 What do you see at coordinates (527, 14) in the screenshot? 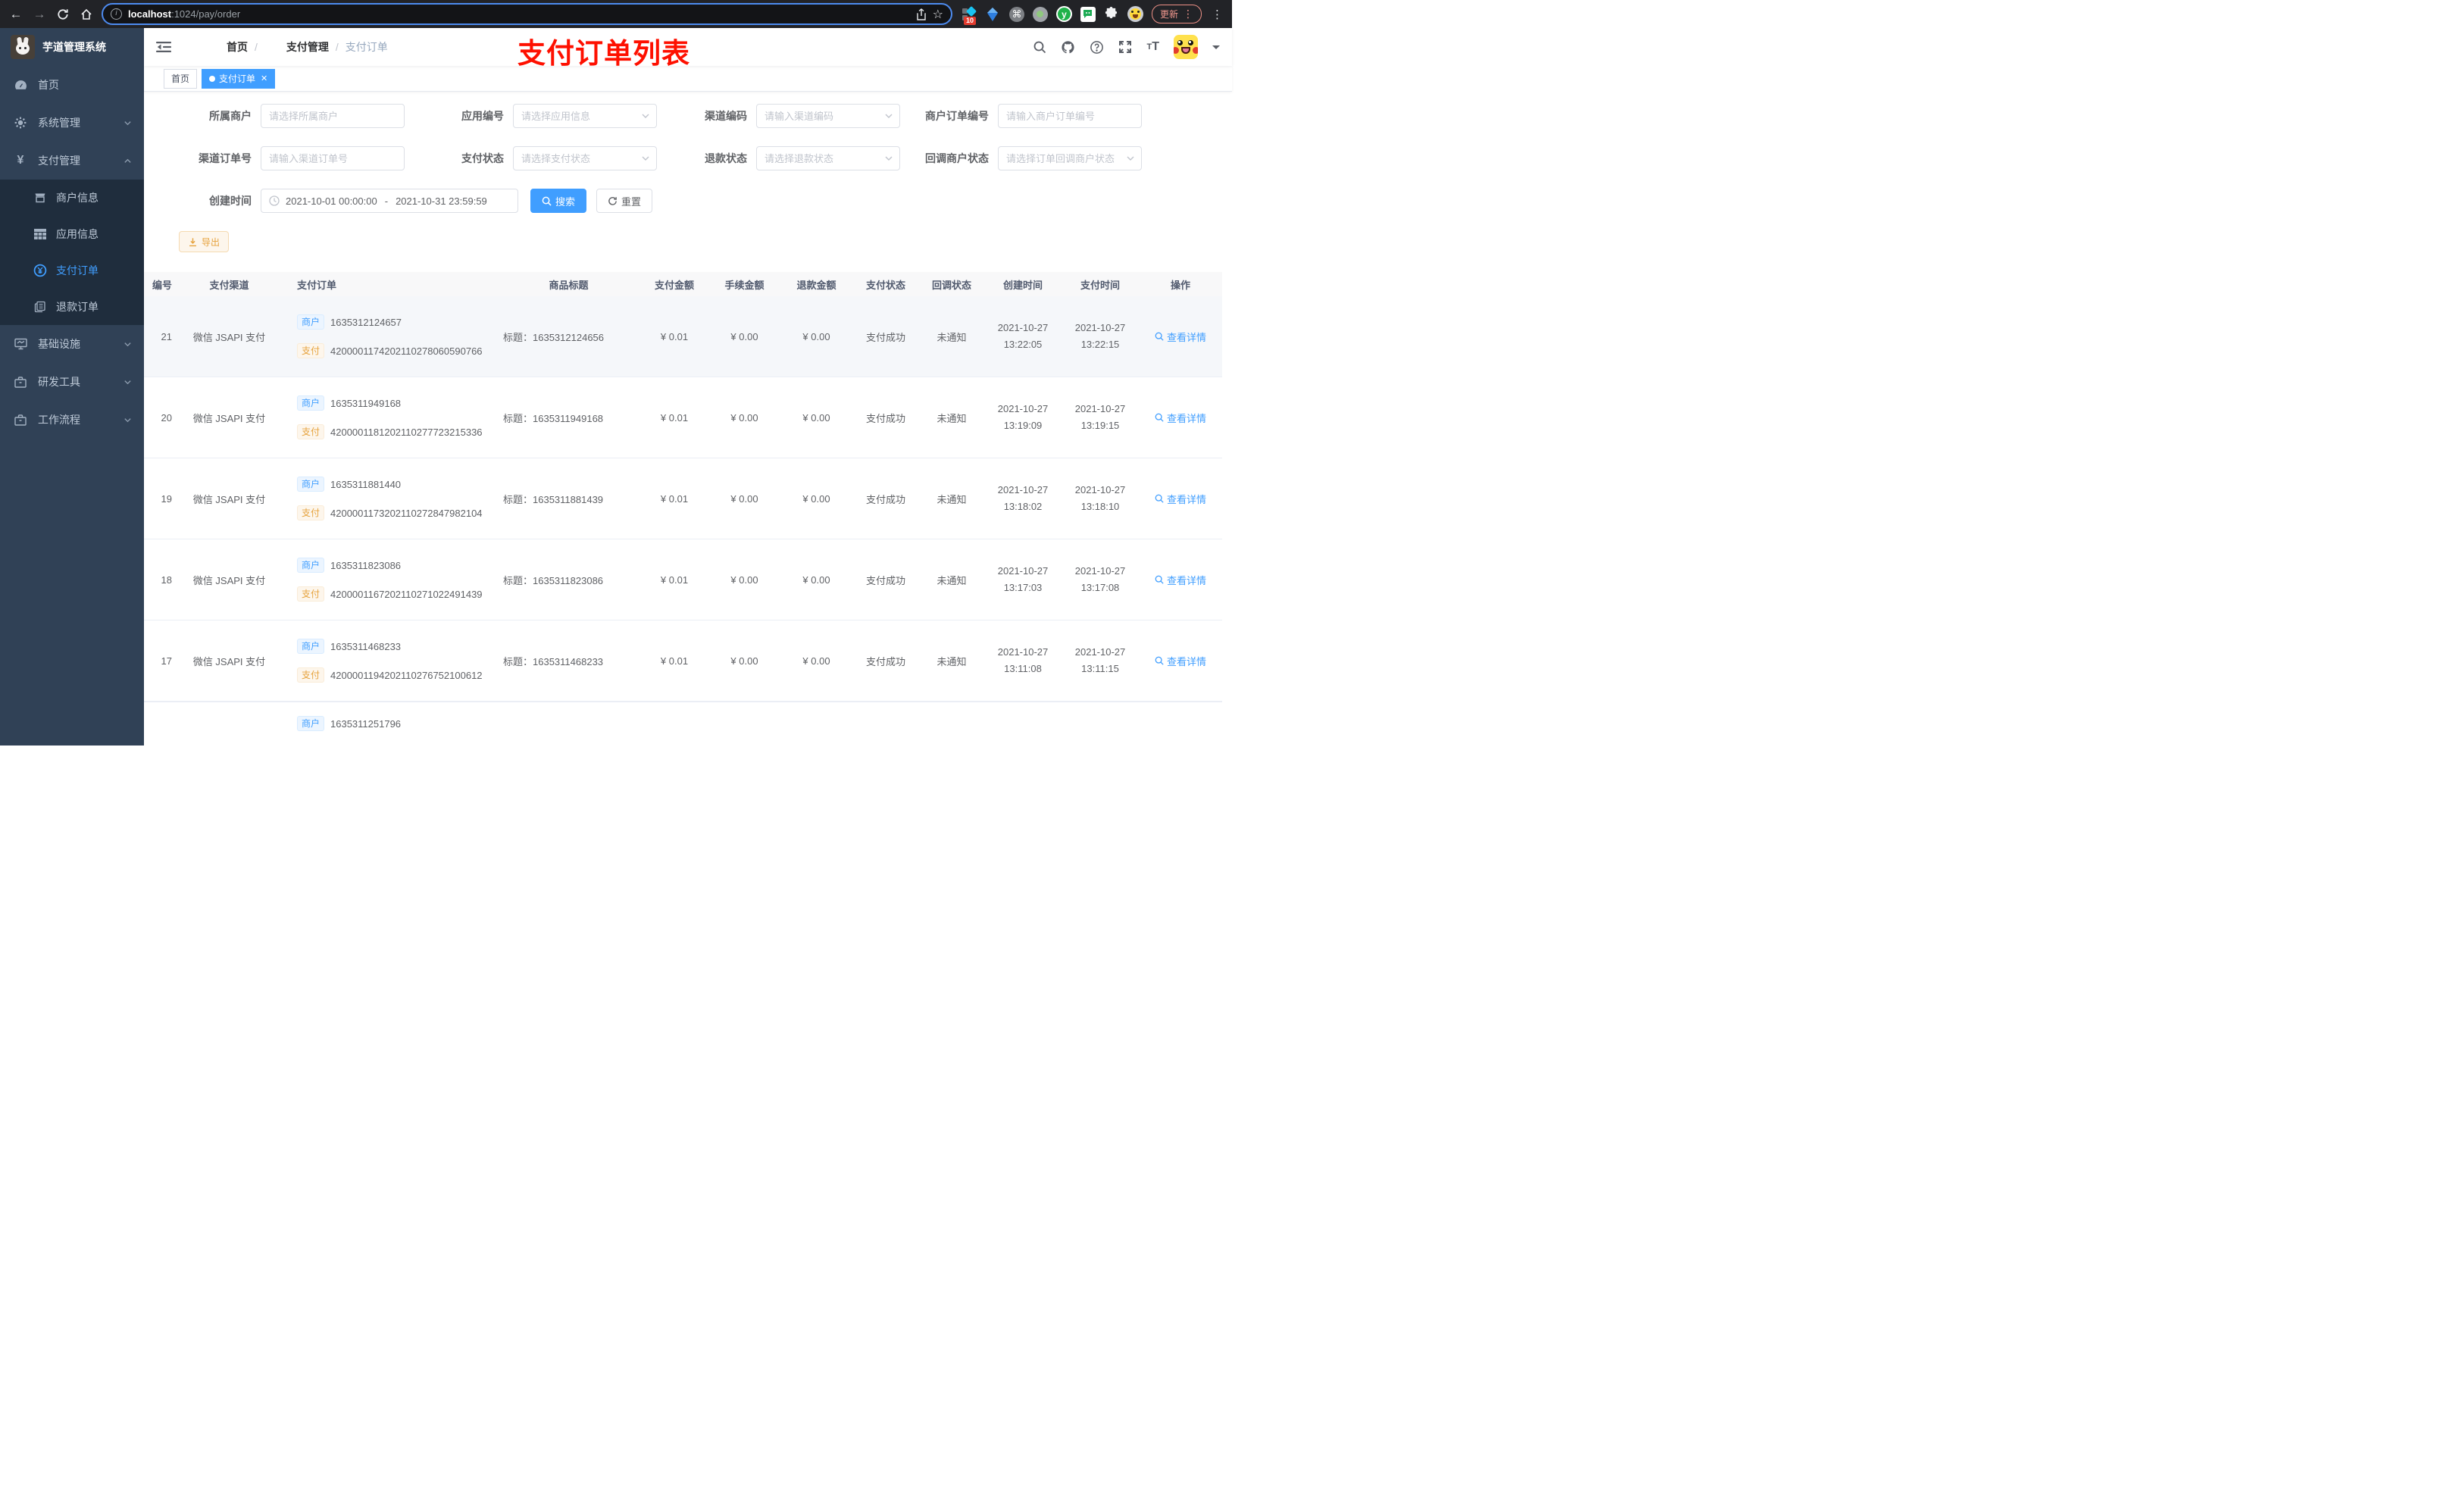
I see `url-bar: i localhost:1024/pay/order ☆` at bounding box center [527, 14].